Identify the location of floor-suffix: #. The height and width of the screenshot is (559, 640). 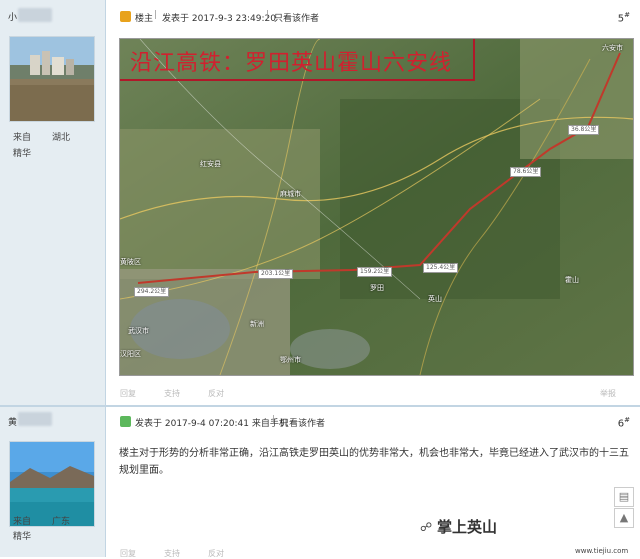
(627, 420).